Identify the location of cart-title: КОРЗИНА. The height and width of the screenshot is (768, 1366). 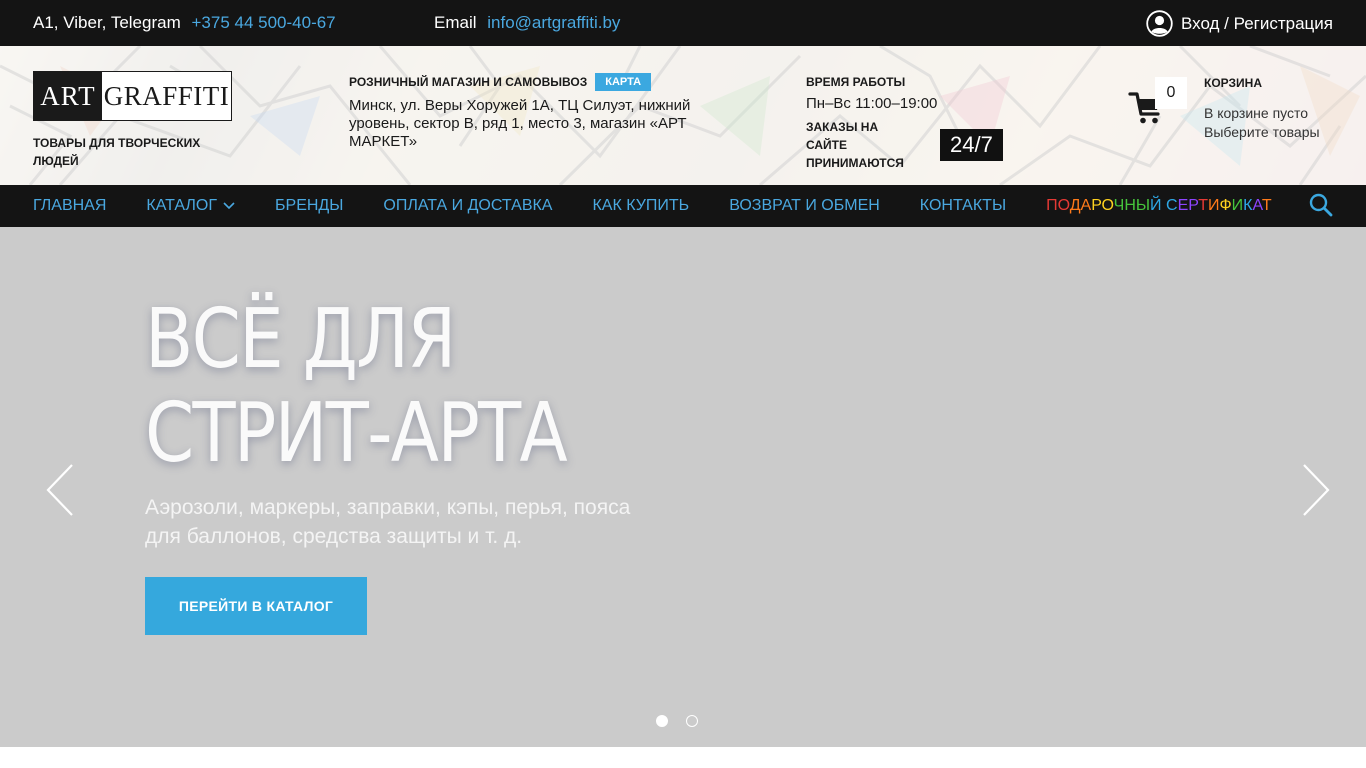
(1233, 83).